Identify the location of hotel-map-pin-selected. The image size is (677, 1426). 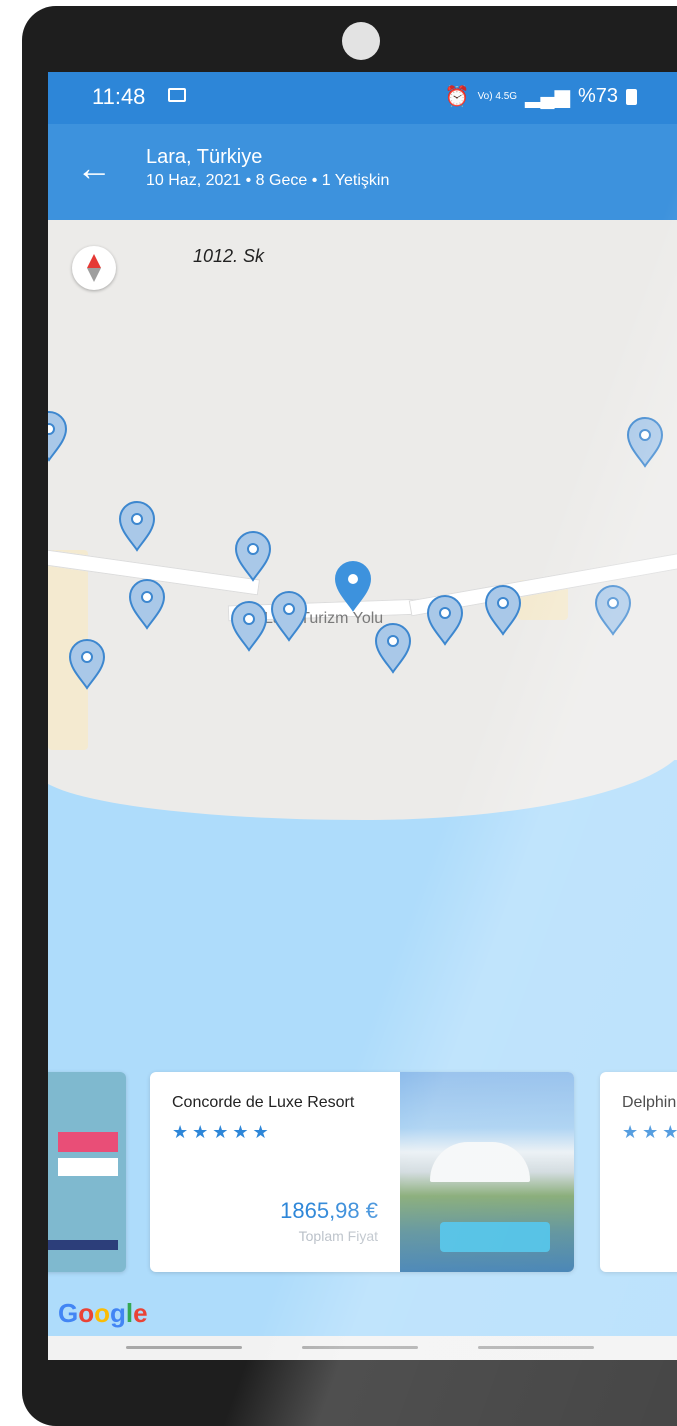
(353, 586).